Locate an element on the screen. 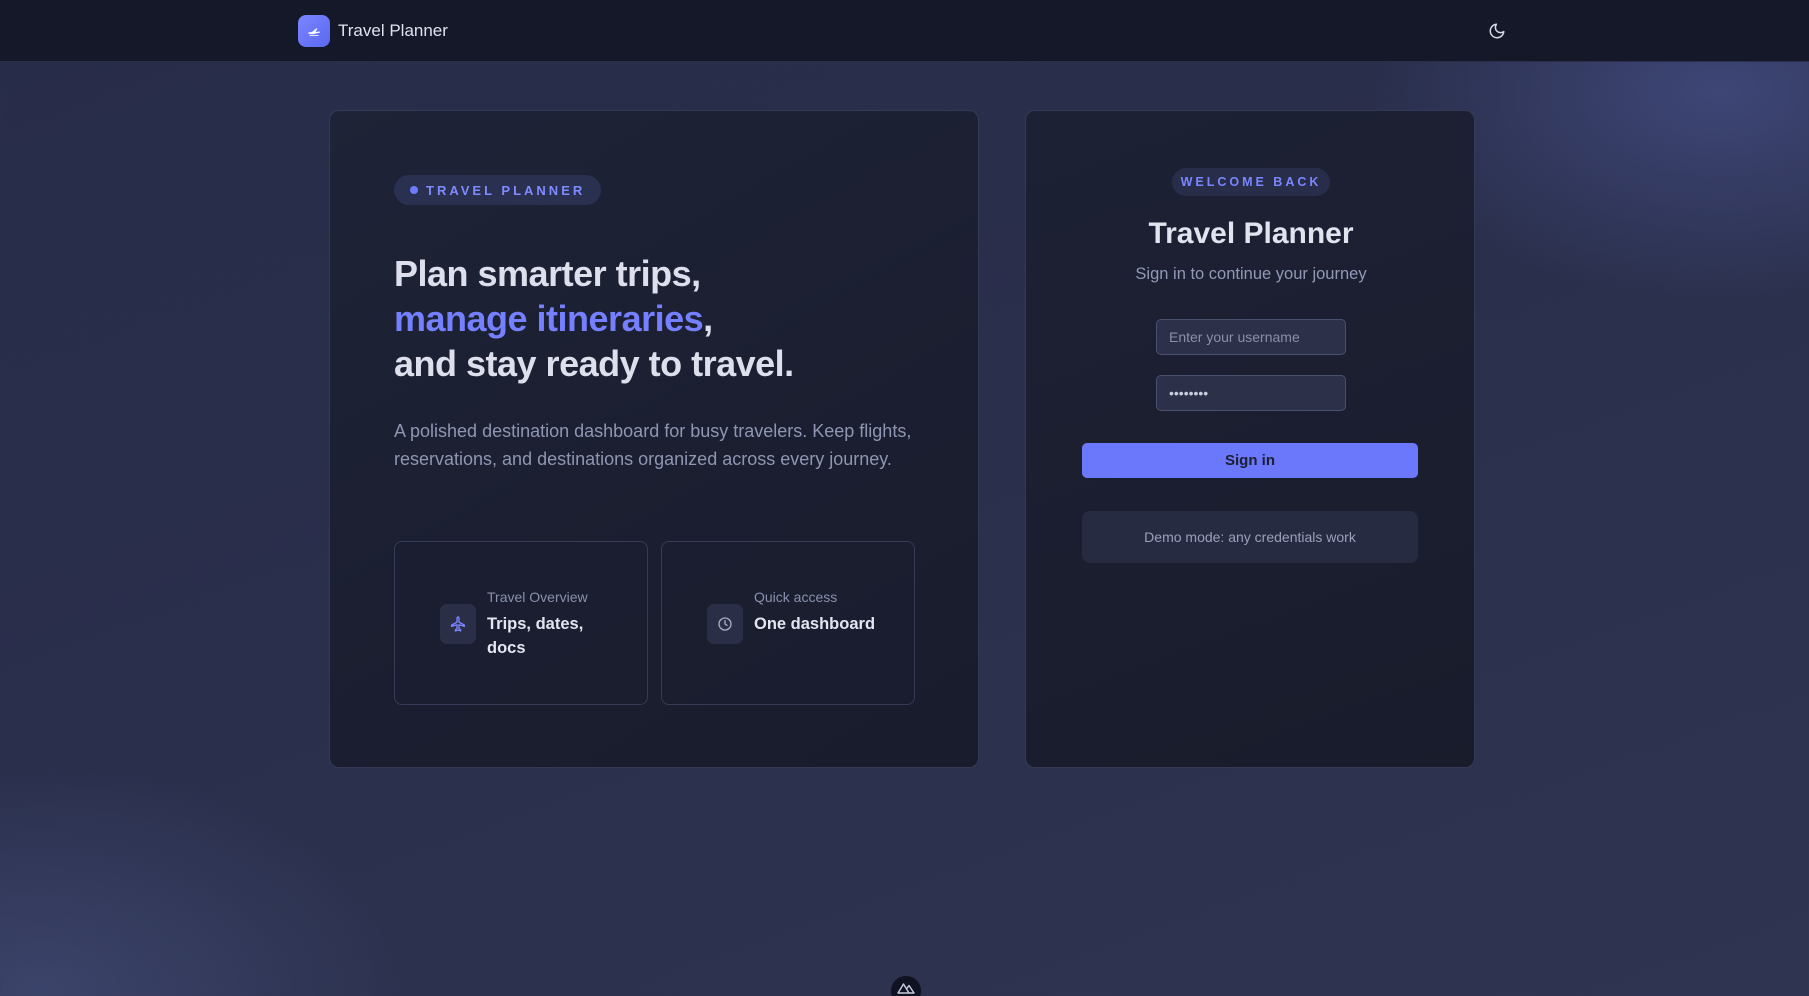 The image size is (1809, 996). signin-subtitle: Sign in to continue your journey is located at coordinates (1251, 274).